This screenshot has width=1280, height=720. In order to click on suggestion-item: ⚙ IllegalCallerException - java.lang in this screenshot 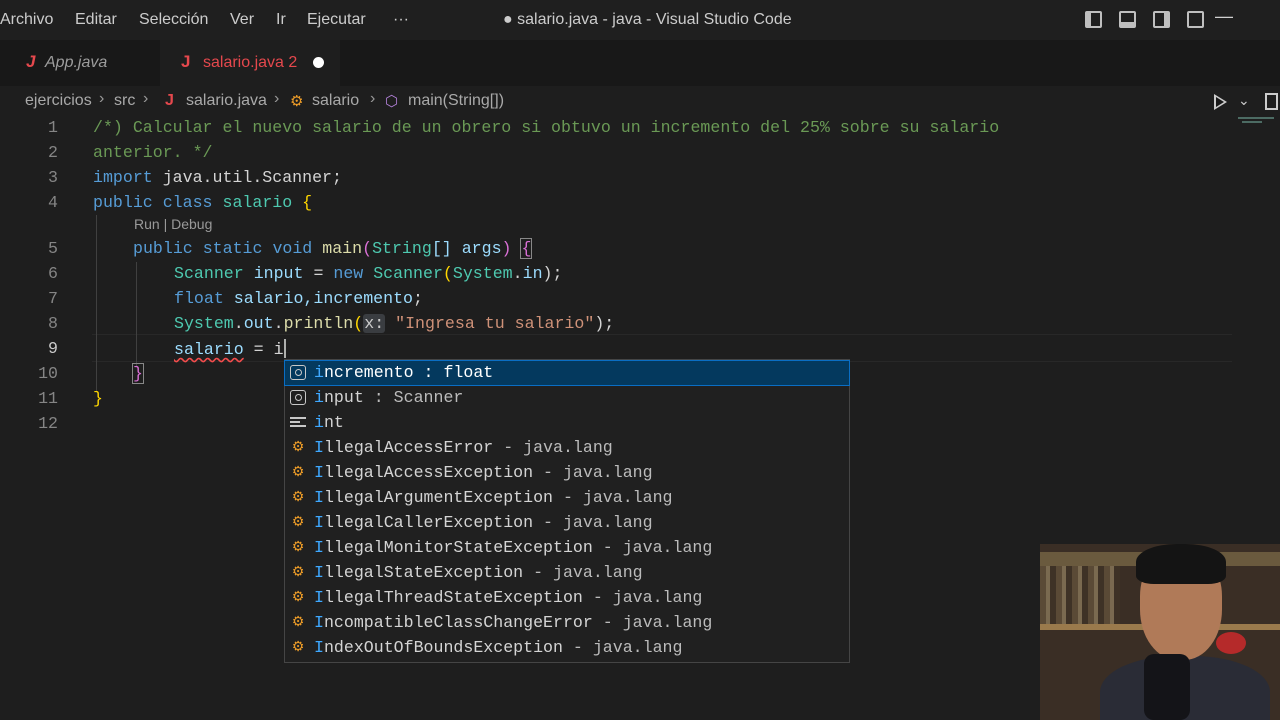, I will do `click(567, 523)`.